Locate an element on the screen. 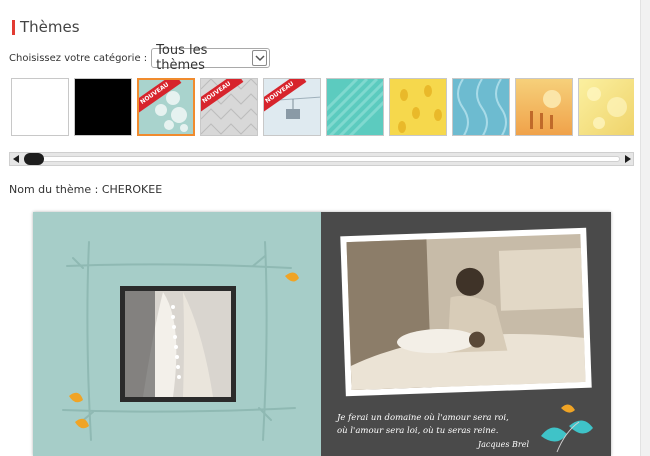 The height and width of the screenshot is (456, 650). scroll-left-arrow-icon is located at coordinates (16, 159).